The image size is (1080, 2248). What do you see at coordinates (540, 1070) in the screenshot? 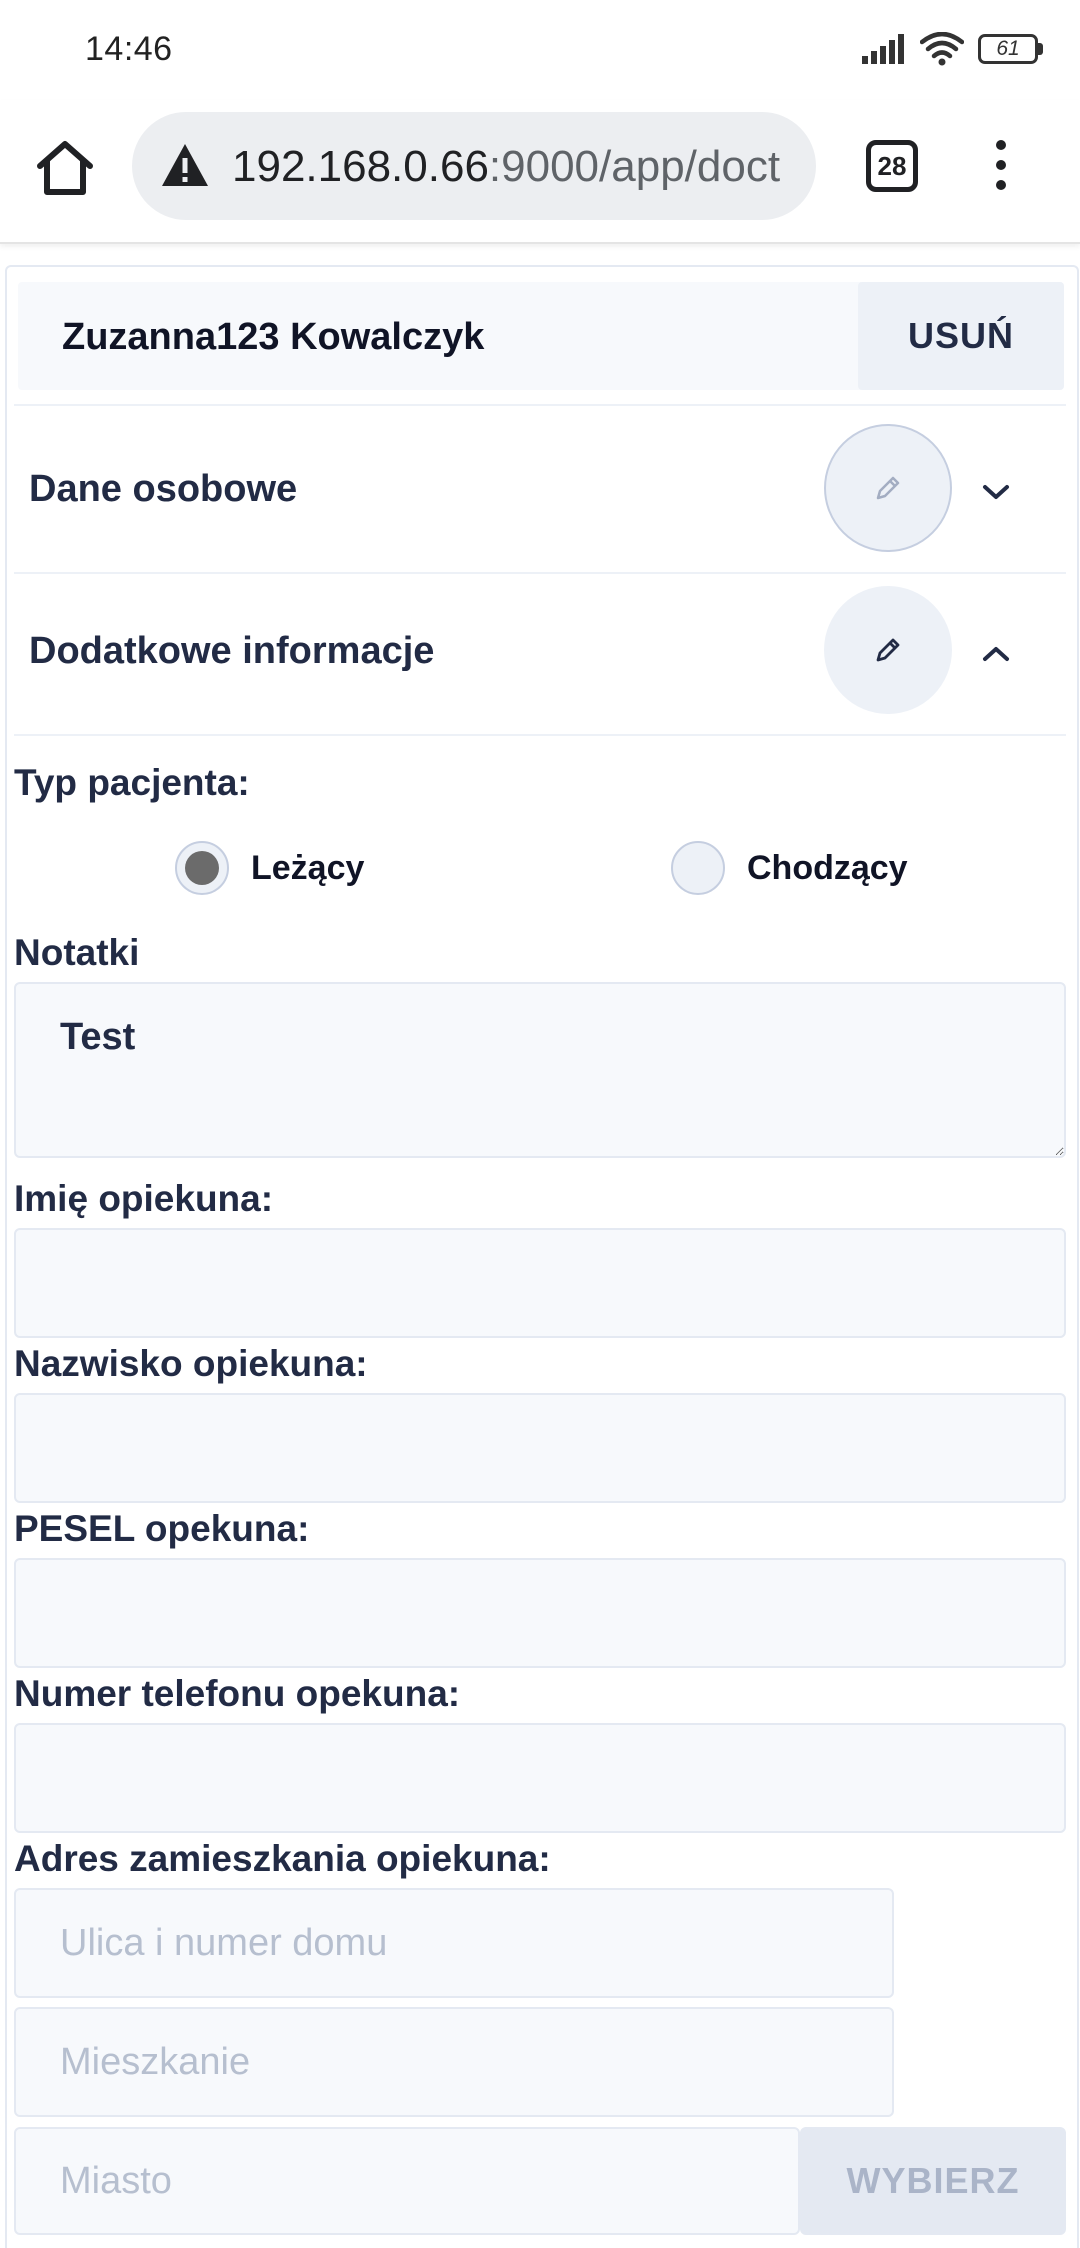
I see `notes-textarea: Test` at bounding box center [540, 1070].